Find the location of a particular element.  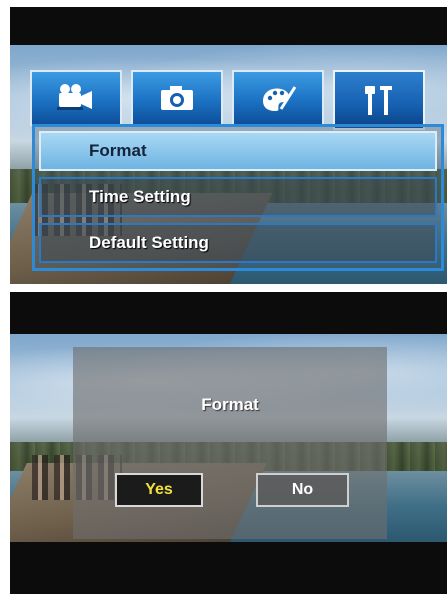

tab-camera is located at coordinates (177, 98).